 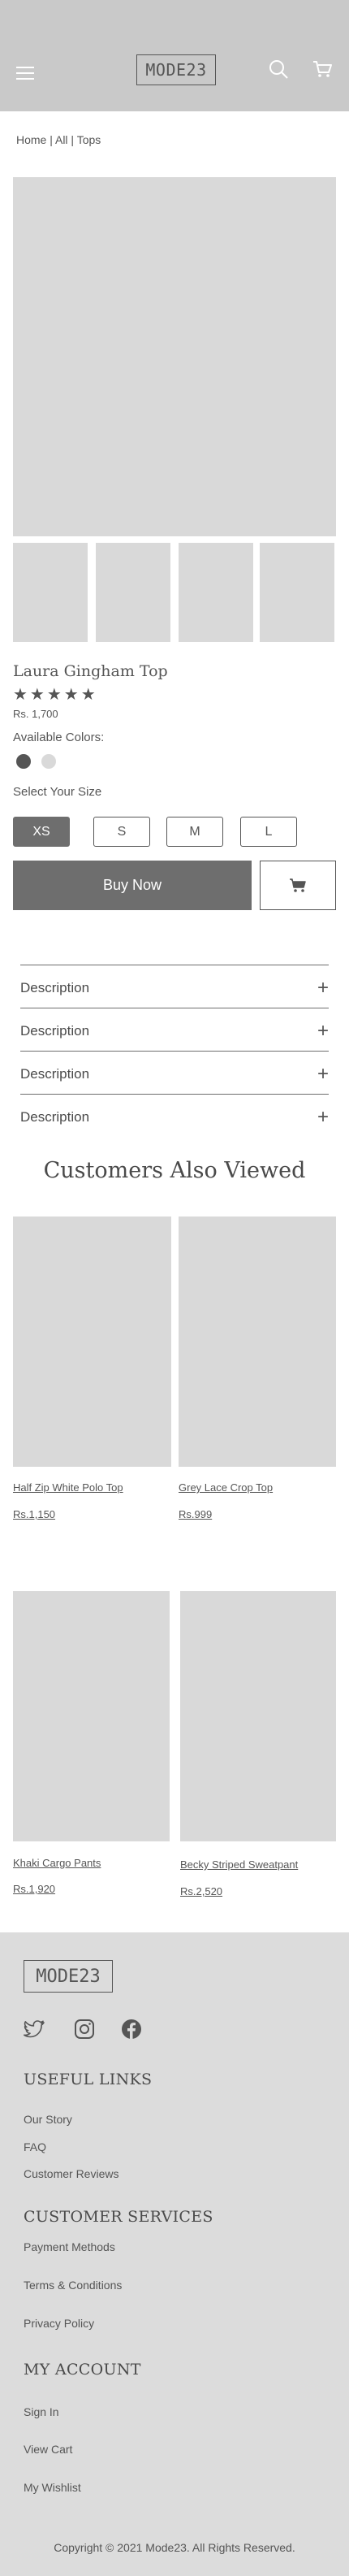 What do you see at coordinates (41, 832) in the screenshot?
I see `size-option-xs: XS` at bounding box center [41, 832].